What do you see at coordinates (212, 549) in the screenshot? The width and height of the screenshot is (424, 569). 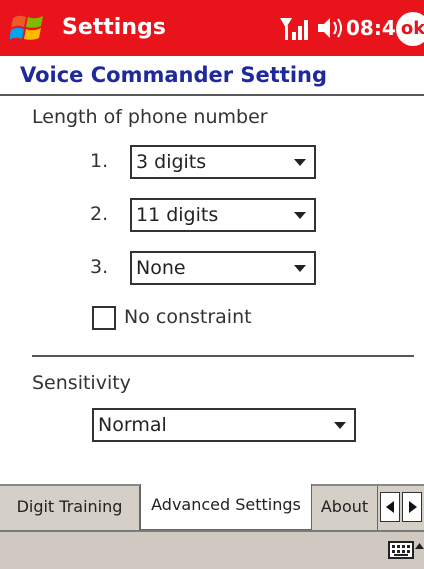 I see `command-bar` at bounding box center [212, 549].